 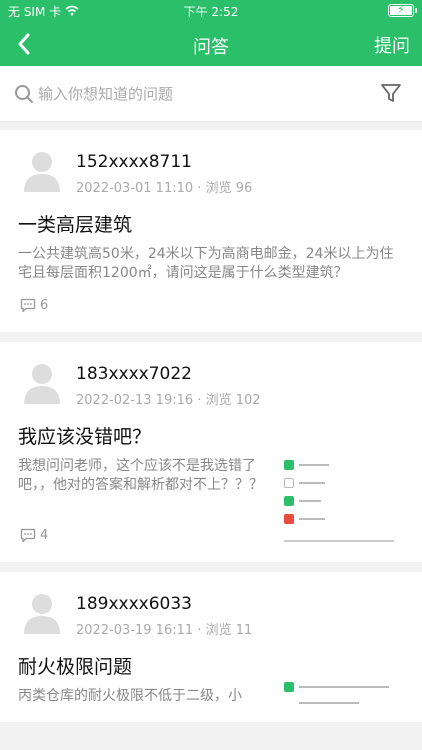 I want to click on comment-count: 4, so click(x=34, y=535).